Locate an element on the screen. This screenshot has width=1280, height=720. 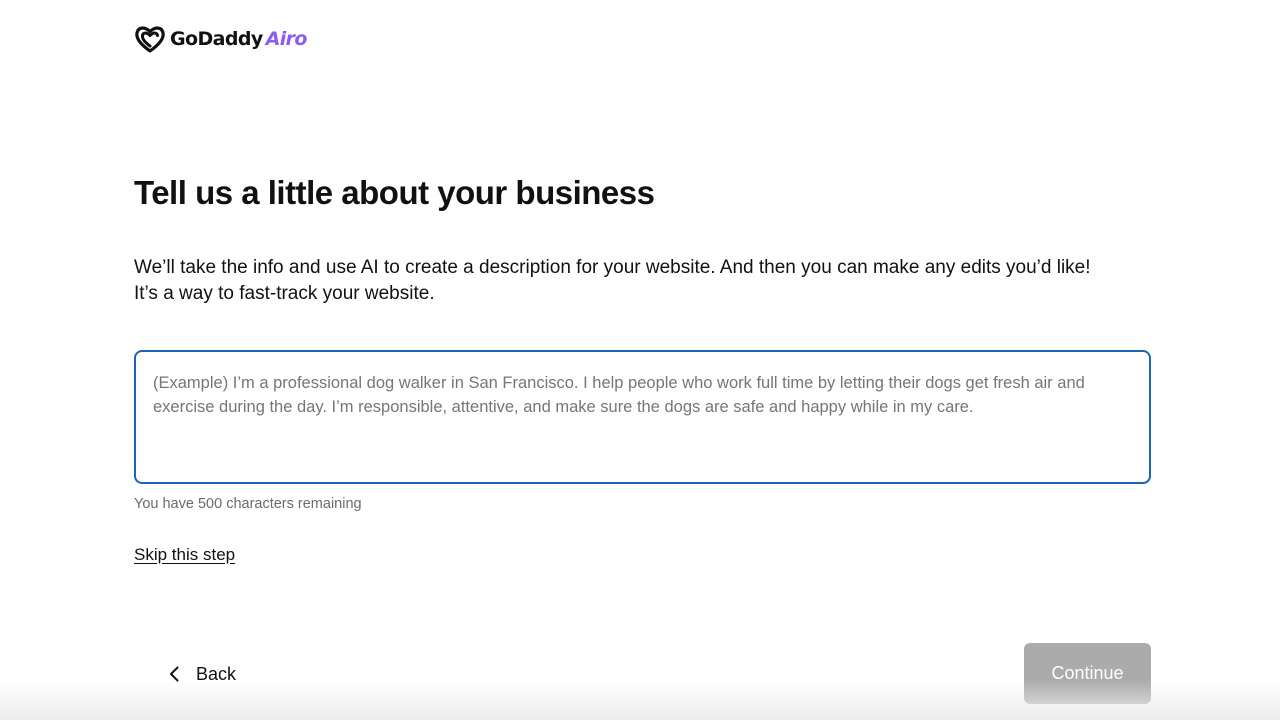
chevron-left-icon is located at coordinates (175, 674).